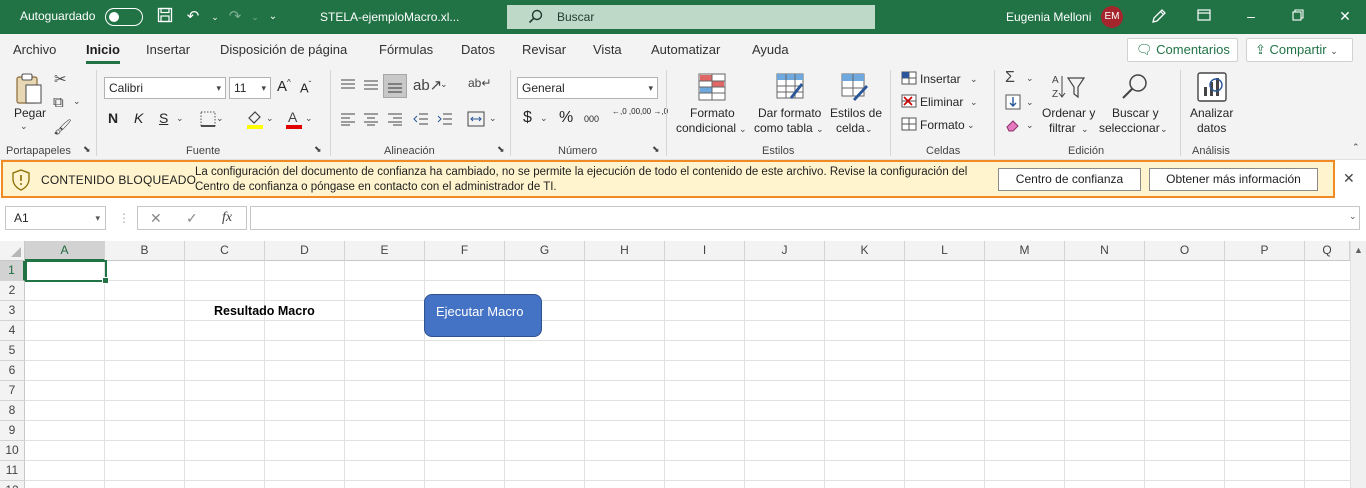 Image resolution: width=1366 pixels, height=488 pixels. Describe the element at coordinates (783, 128) in the screenshot. I see `format-table-label-2: como tabla` at that location.